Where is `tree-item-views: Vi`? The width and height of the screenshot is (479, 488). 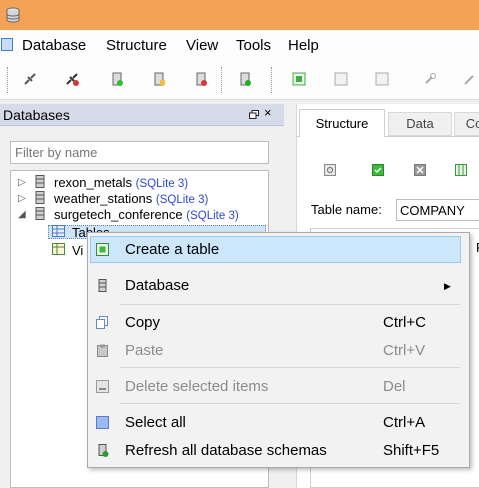 tree-item-views: Vi is located at coordinates (77, 250).